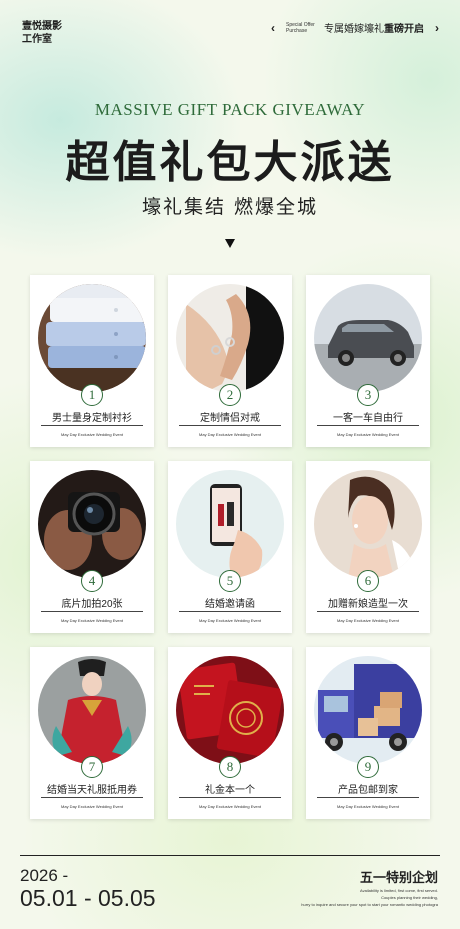  I want to click on gift-label: 加赠新娘造型一次, so click(368, 604).